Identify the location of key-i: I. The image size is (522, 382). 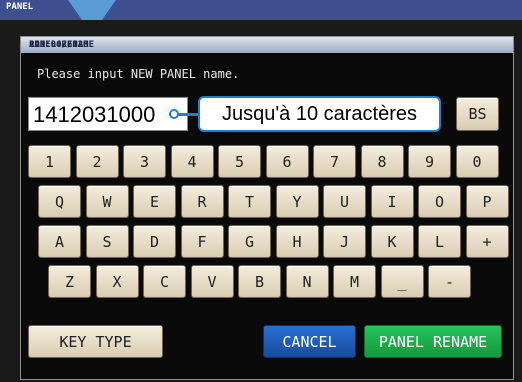
(392, 201).